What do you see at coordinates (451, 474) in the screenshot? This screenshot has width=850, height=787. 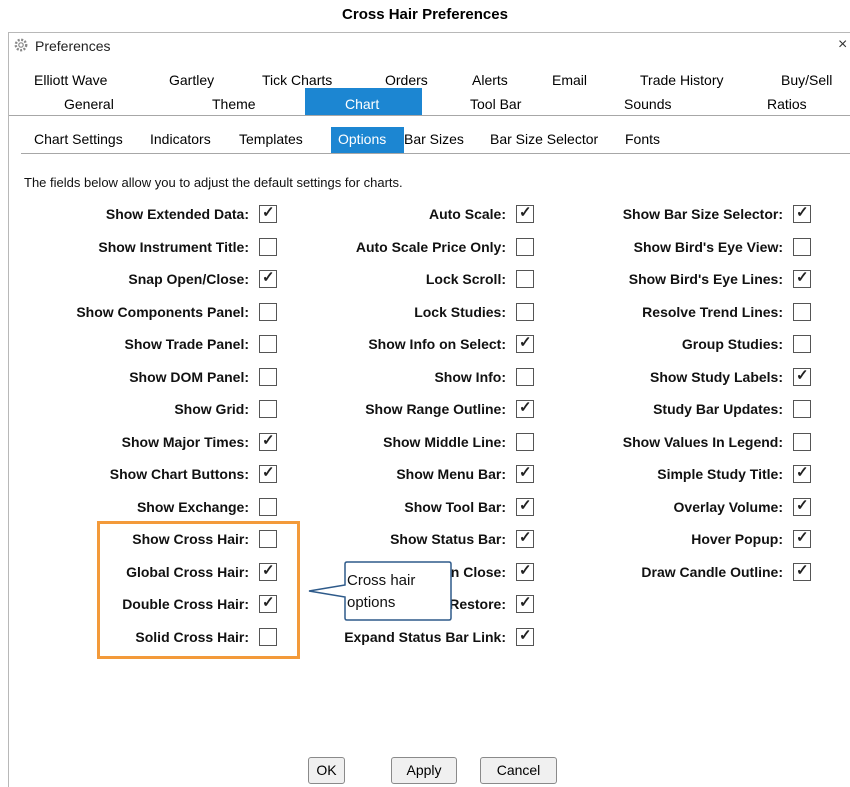 I see `option-label: Show Menu Bar:` at bounding box center [451, 474].